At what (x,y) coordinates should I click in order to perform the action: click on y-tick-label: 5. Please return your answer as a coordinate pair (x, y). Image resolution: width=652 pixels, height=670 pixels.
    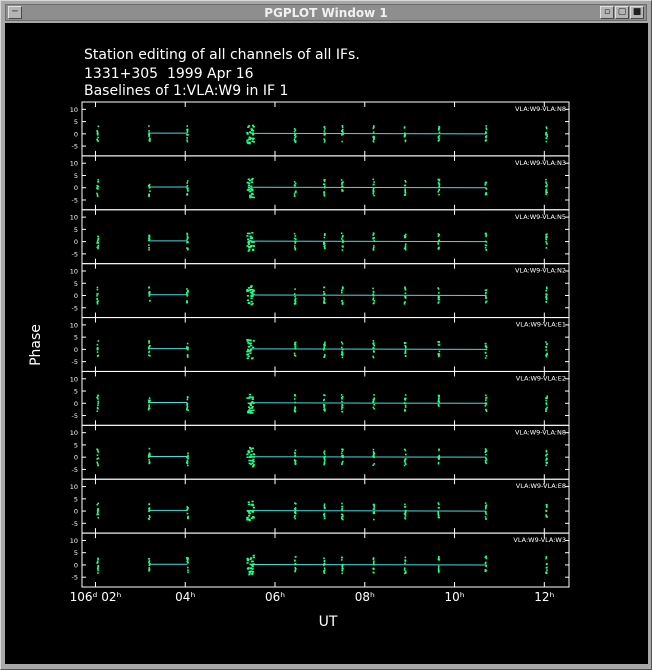
    Looking at the image, I should click on (76, 338).